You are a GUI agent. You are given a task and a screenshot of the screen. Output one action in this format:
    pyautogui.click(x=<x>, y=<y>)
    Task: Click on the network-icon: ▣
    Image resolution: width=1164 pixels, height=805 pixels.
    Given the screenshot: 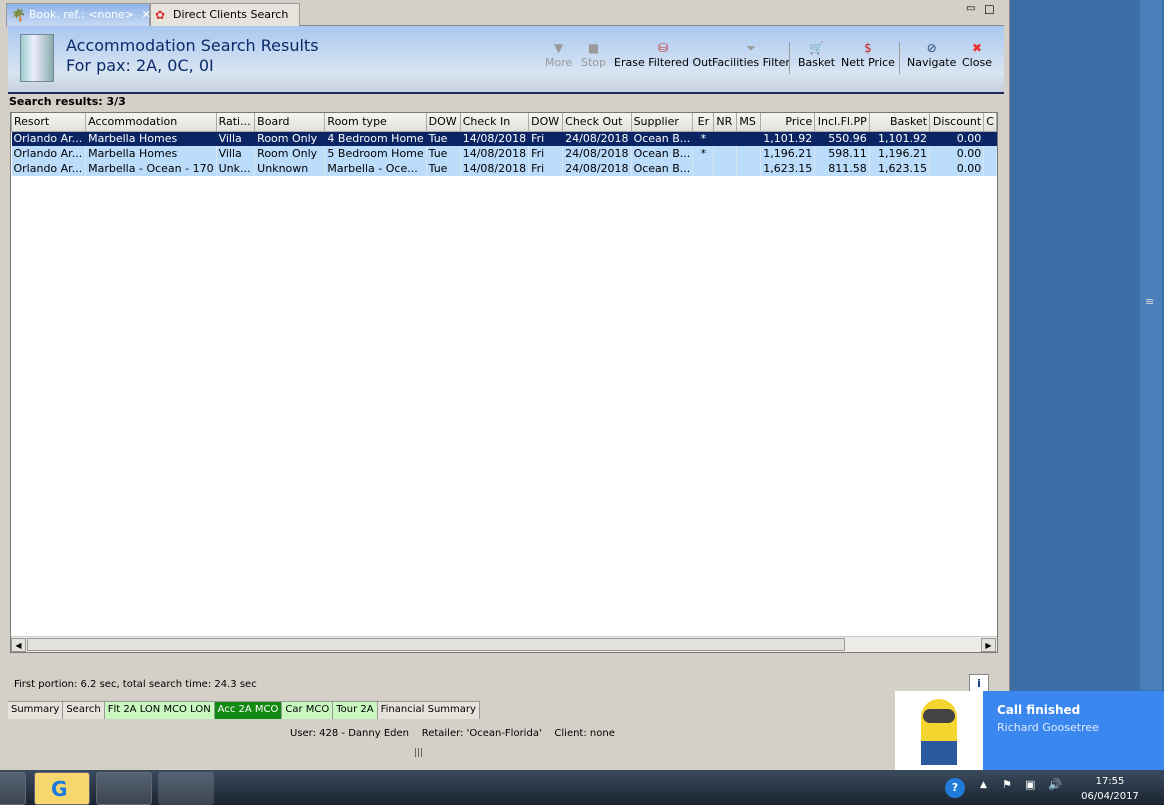 What is the action you would take?
    pyautogui.click(x=1030, y=784)
    